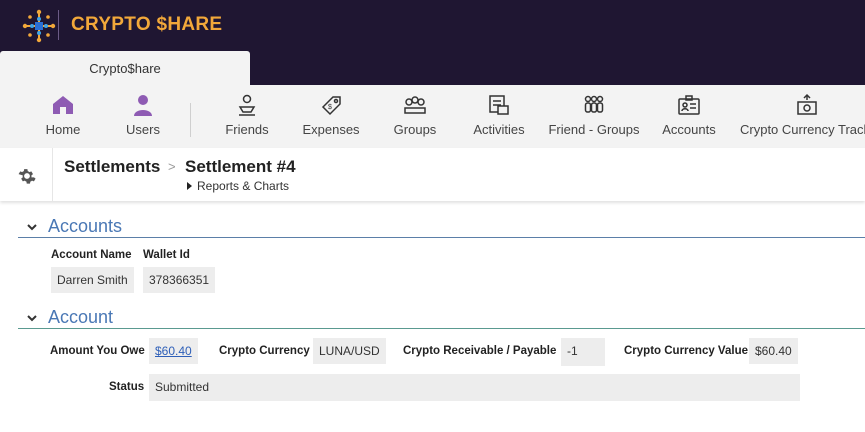  Describe the element at coordinates (686, 351) in the screenshot. I see `crypto-currency-value-label: Crypto Currency Value` at that location.